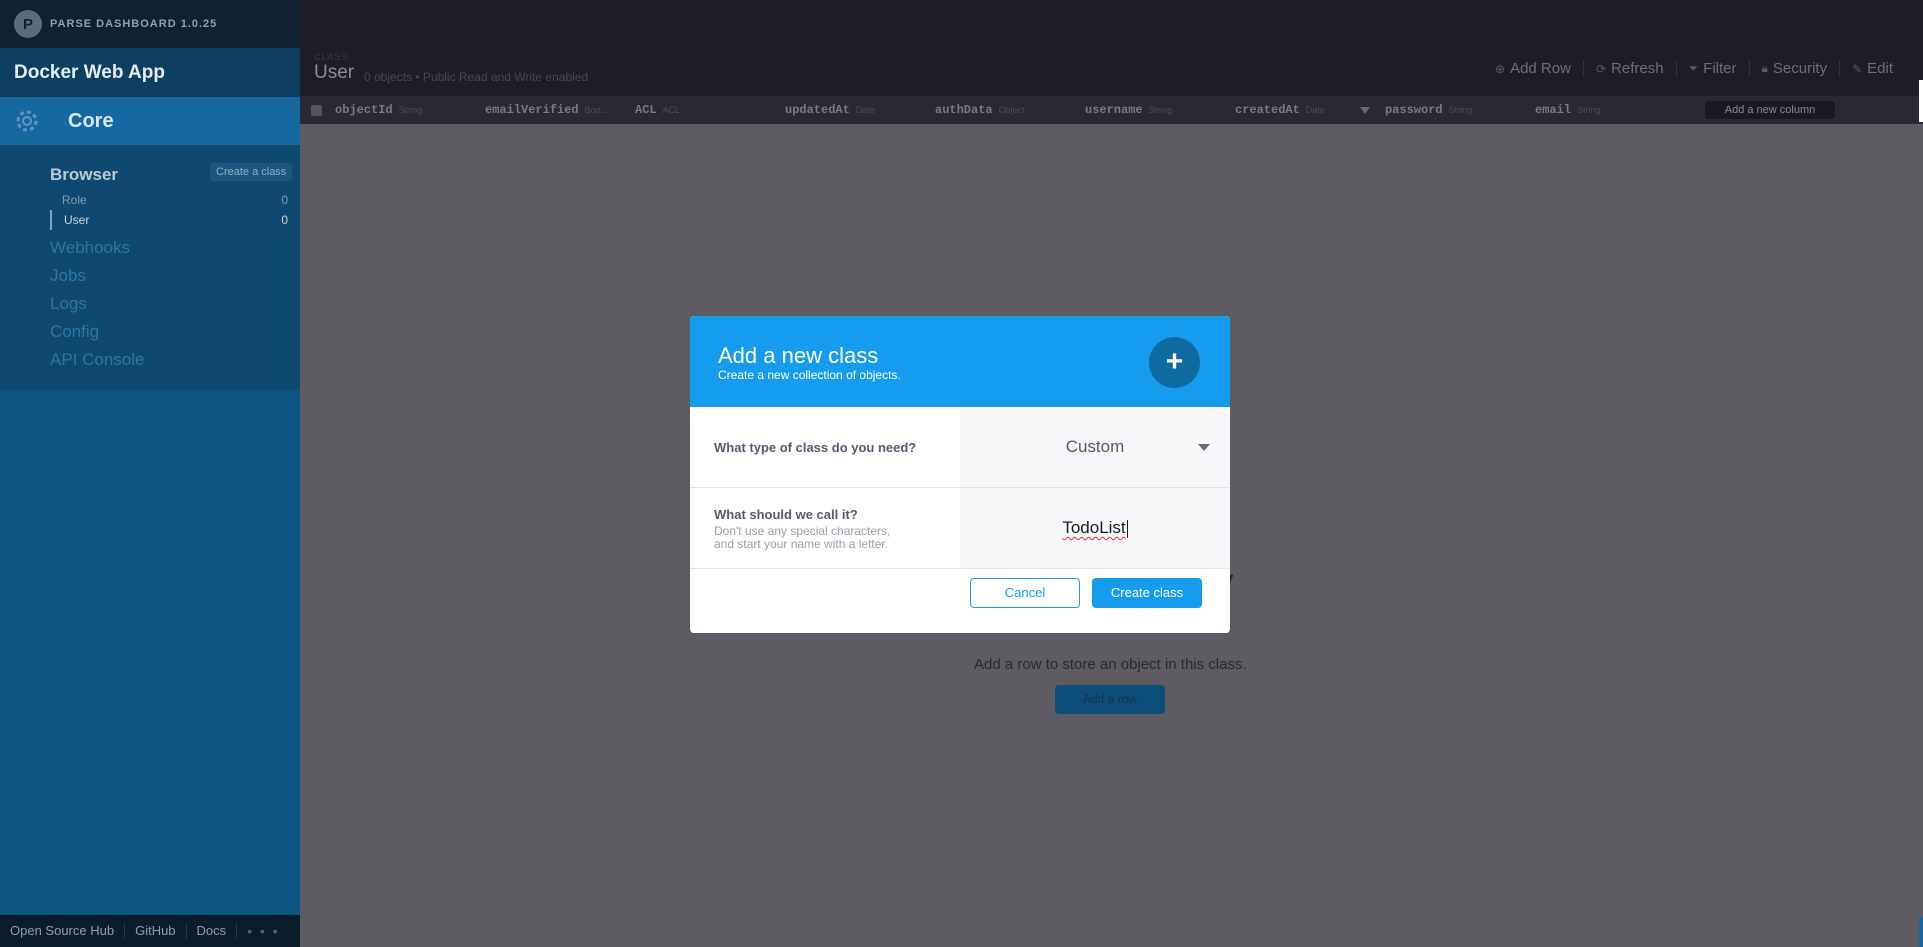 This screenshot has width=1923, height=947. I want to click on sidebar-item-api-console: API Console, so click(97, 360).